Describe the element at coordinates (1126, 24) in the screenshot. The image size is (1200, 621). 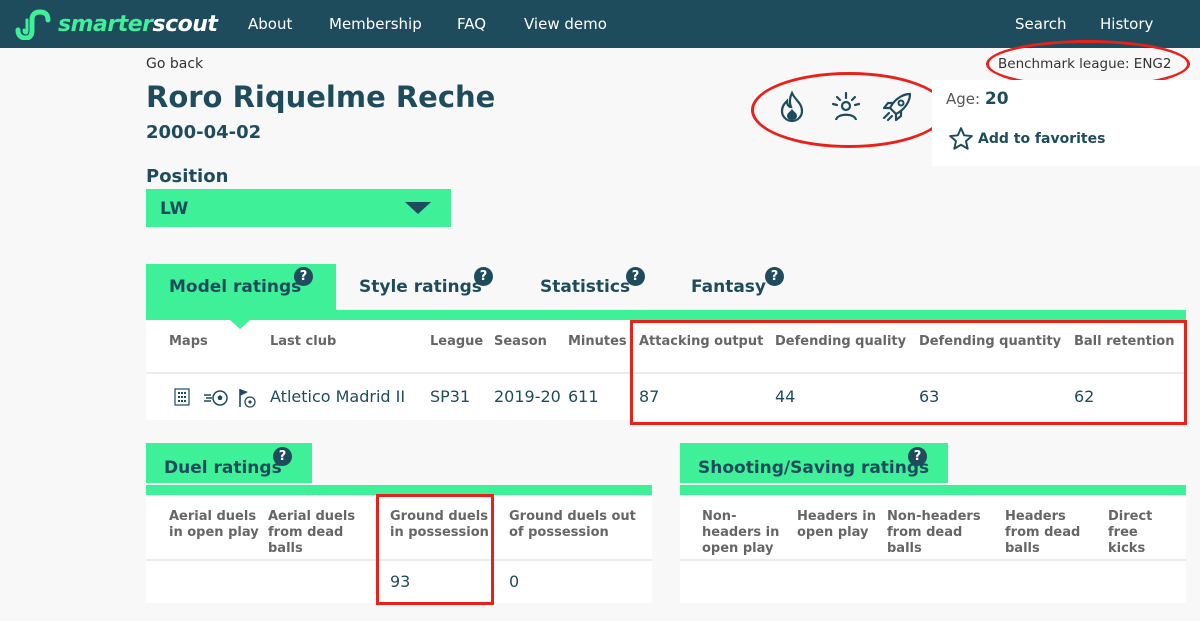
I see `nav-history: History` at that location.